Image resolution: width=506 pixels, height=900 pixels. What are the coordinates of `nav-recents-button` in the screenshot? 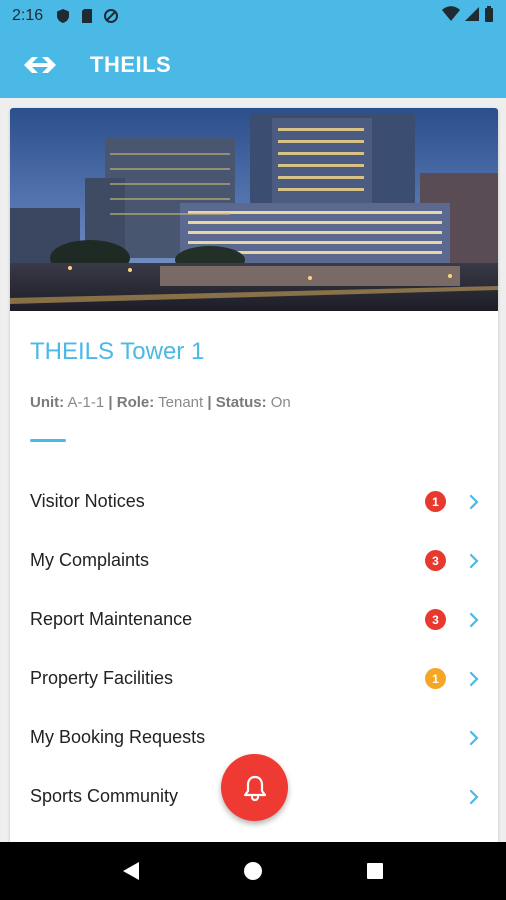 It's located at (375, 871).